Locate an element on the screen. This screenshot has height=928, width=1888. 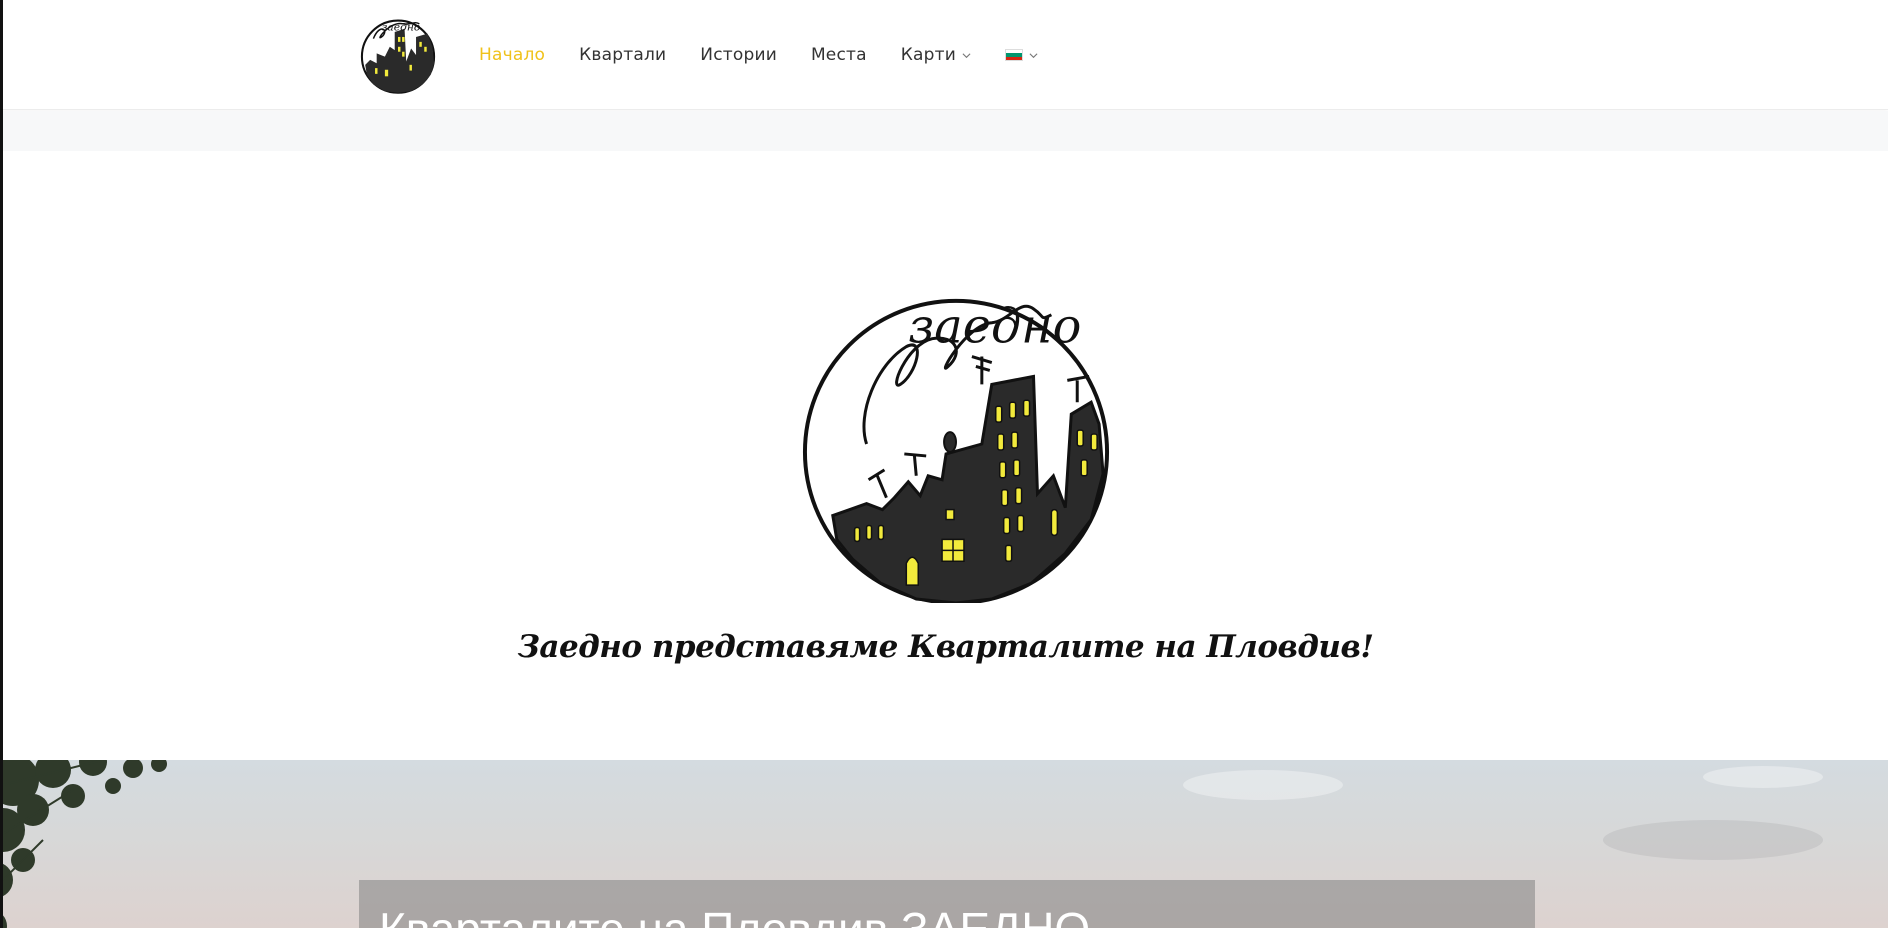
main-nav: Начало Квартали Истории Места Карти is located at coordinates (775, 55).